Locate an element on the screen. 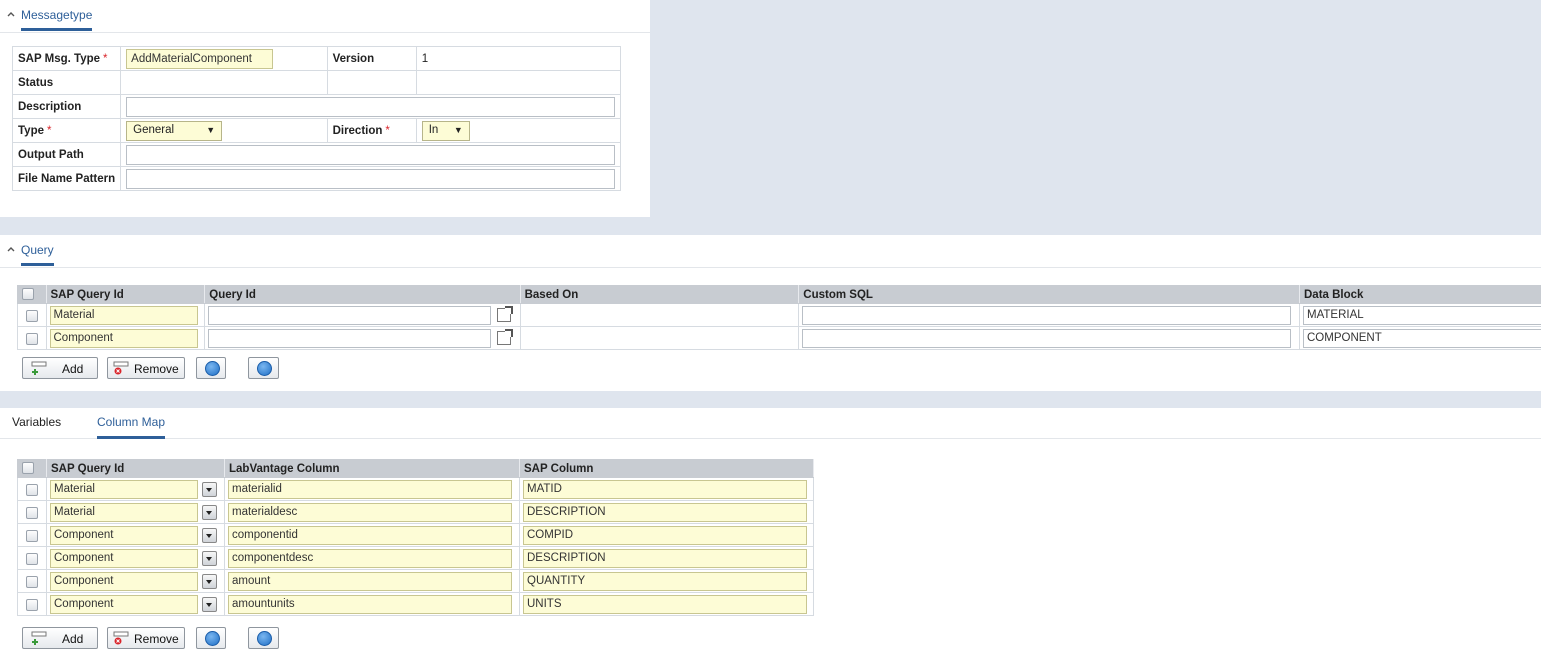 Image resolution: width=1541 pixels, height=657 pixels. file-name-pattern-label: File Name Pattern is located at coordinates (66, 178).